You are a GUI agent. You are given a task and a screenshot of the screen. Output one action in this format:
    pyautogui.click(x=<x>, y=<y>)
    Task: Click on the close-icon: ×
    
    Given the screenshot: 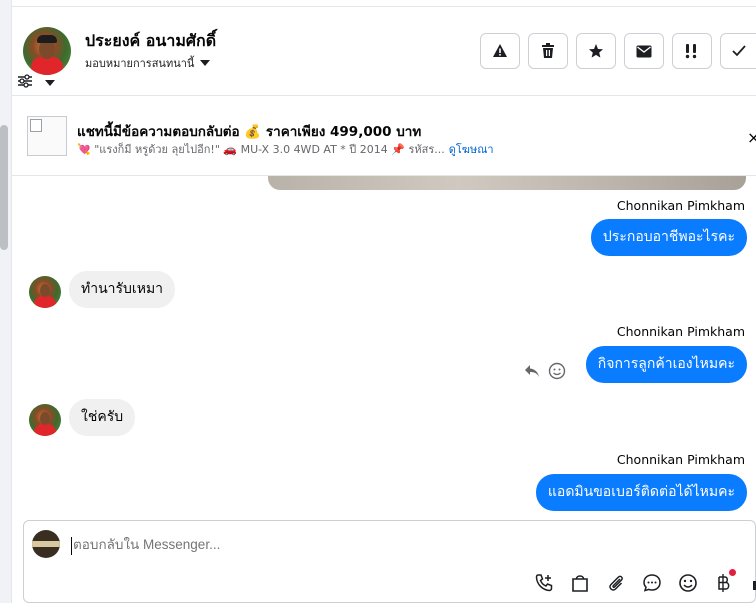 What is the action you would take?
    pyautogui.click(x=751, y=137)
    